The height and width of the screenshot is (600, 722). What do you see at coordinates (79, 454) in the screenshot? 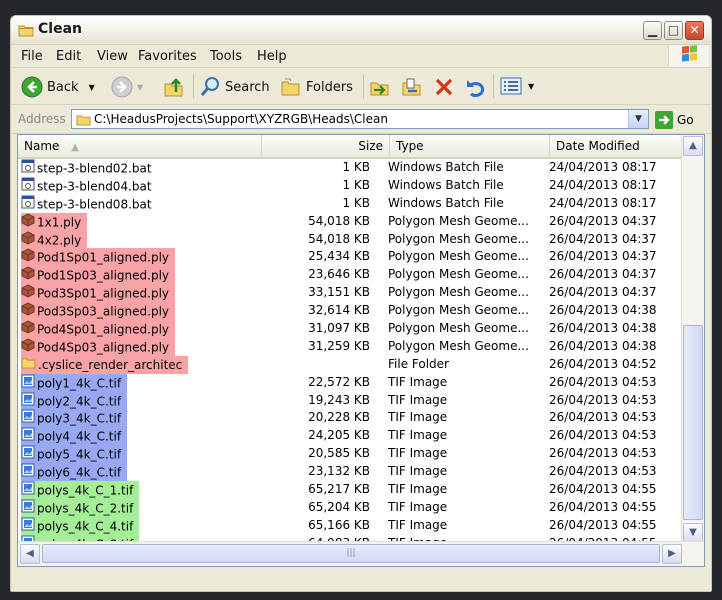
I see `file-name: poly5_4k_C.tif` at bounding box center [79, 454].